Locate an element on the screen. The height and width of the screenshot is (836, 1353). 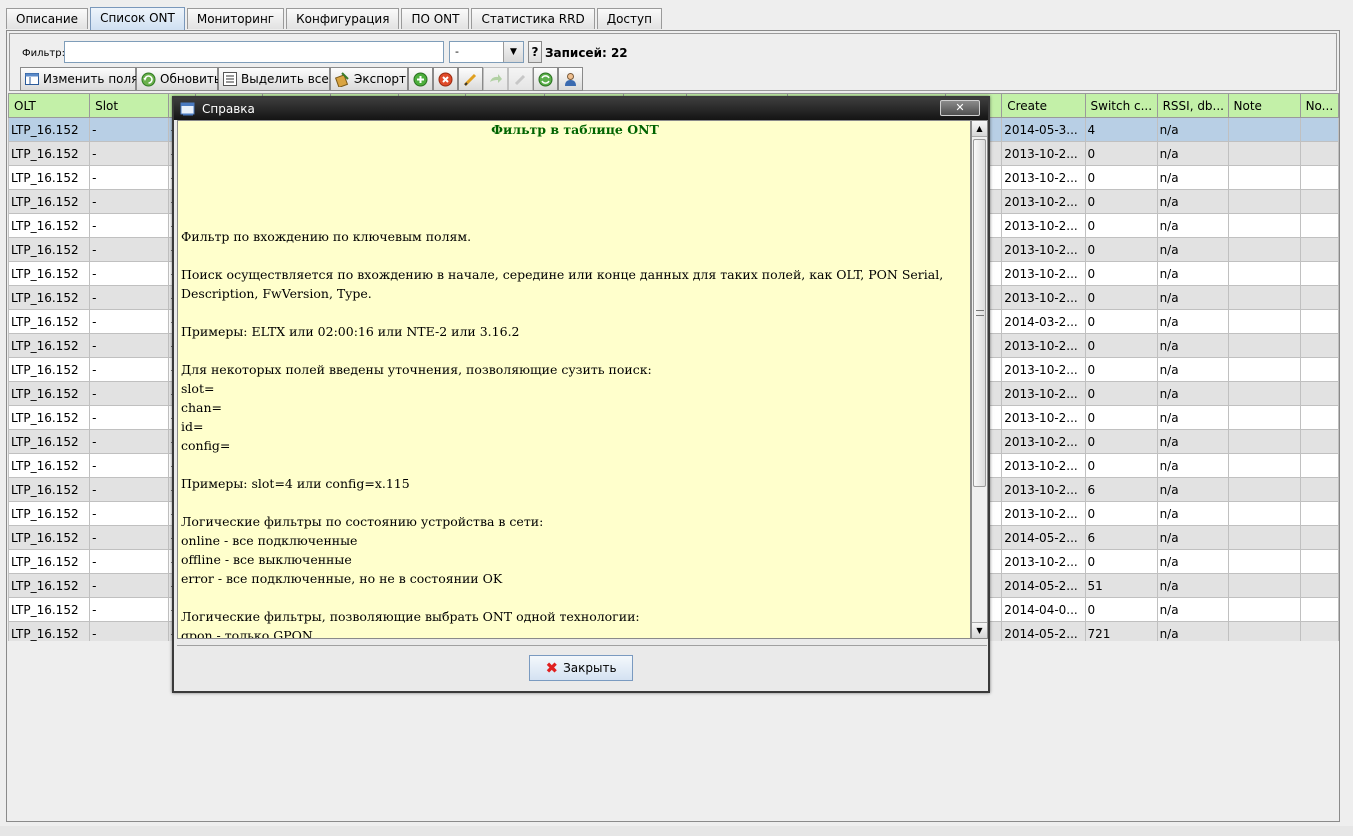
help-paragraph: Примеры: slot=4 или config=x.115 is located at coordinates (571, 483).